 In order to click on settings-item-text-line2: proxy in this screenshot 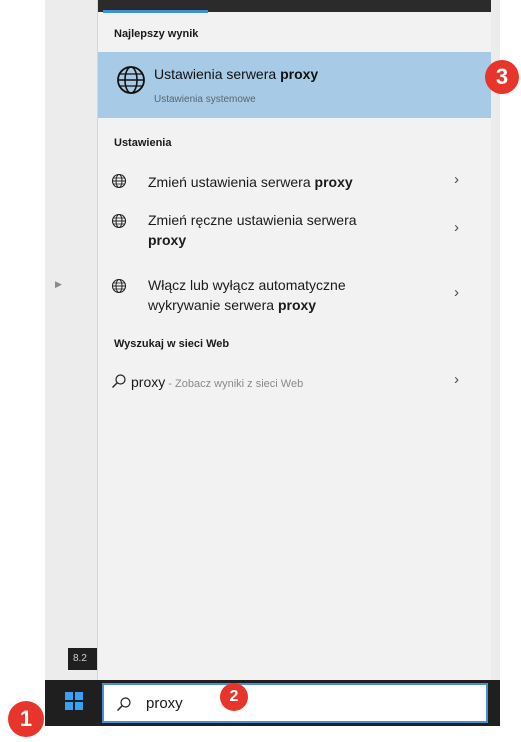, I will do `click(293, 240)`.